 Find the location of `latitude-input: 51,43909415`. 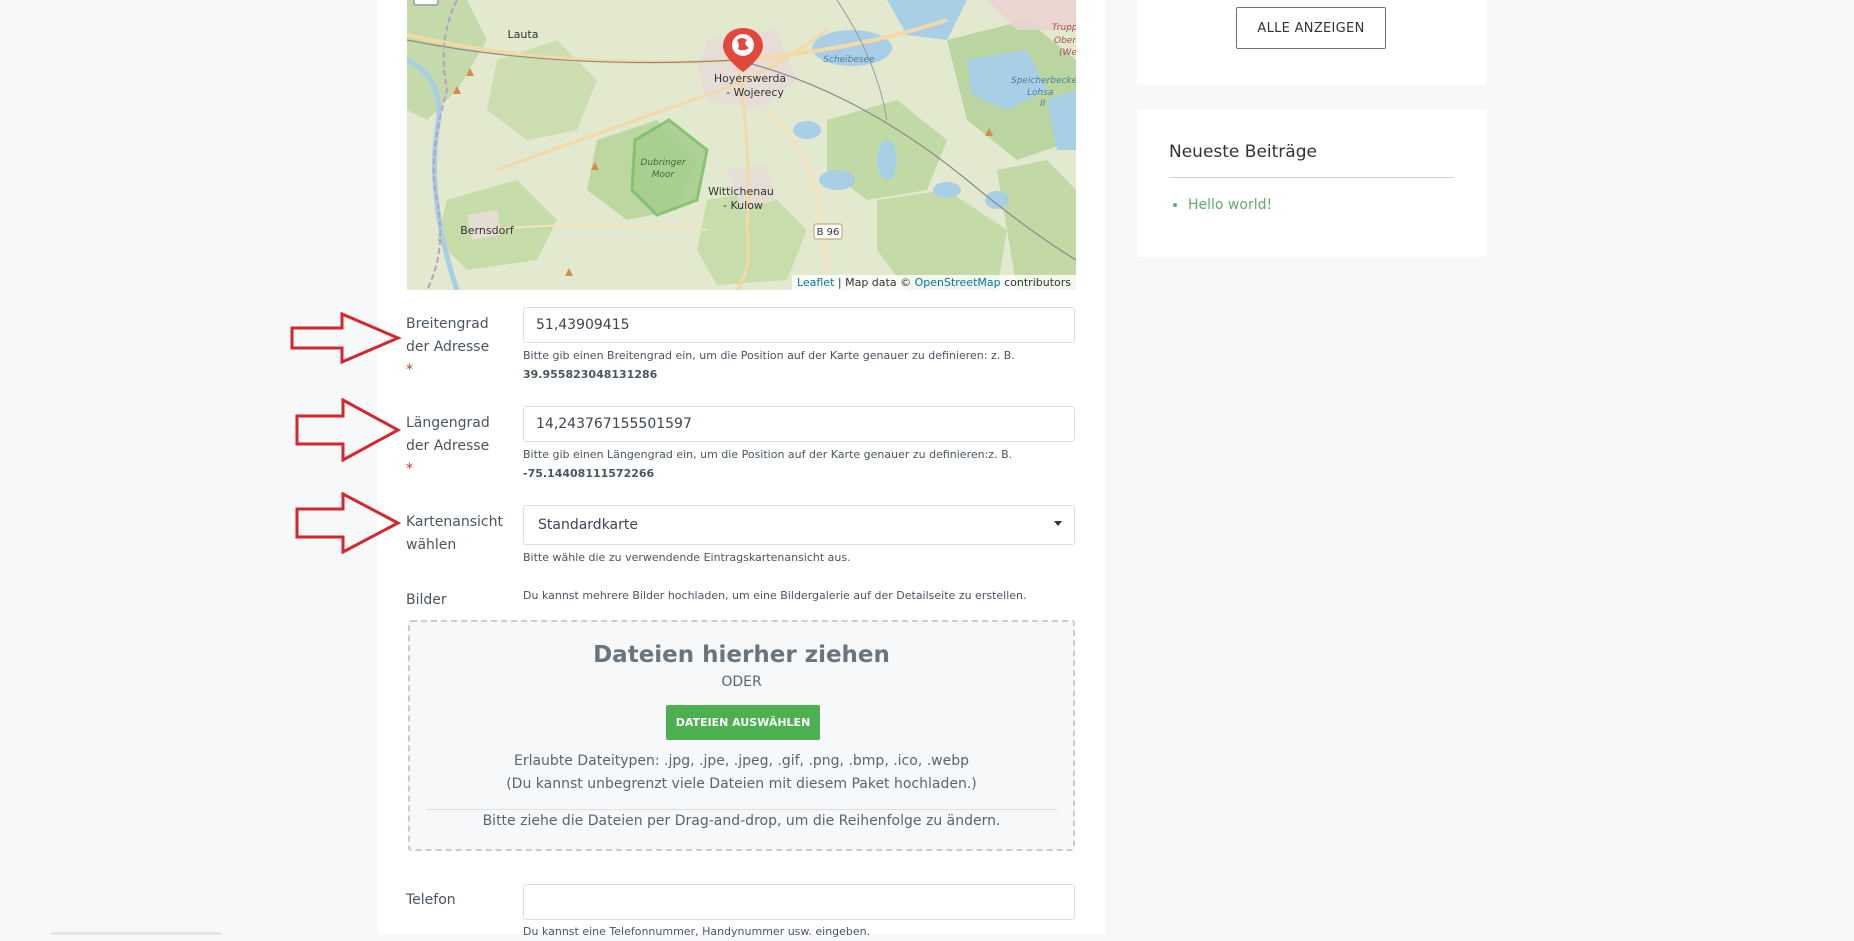

latitude-input: 51,43909415 is located at coordinates (799, 325).